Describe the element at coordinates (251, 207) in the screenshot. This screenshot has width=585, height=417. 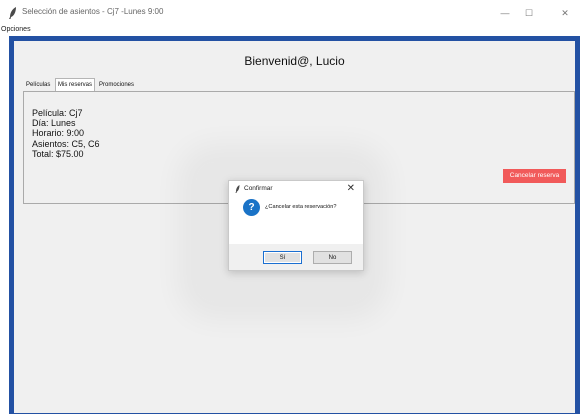
I see `question-icon: ?` at that location.